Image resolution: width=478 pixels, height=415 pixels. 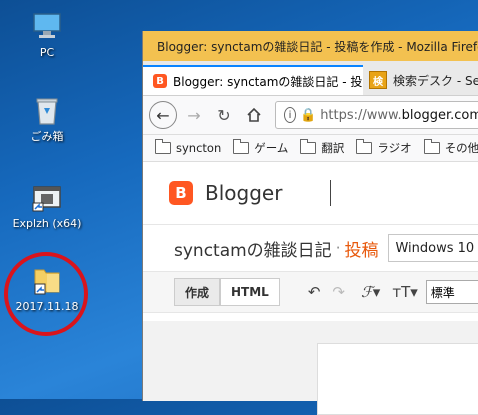 What do you see at coordinates (404, 292) in the screenshot?
I see `font-size-icon: ᴛT▾` at bounding box center [404, 292].